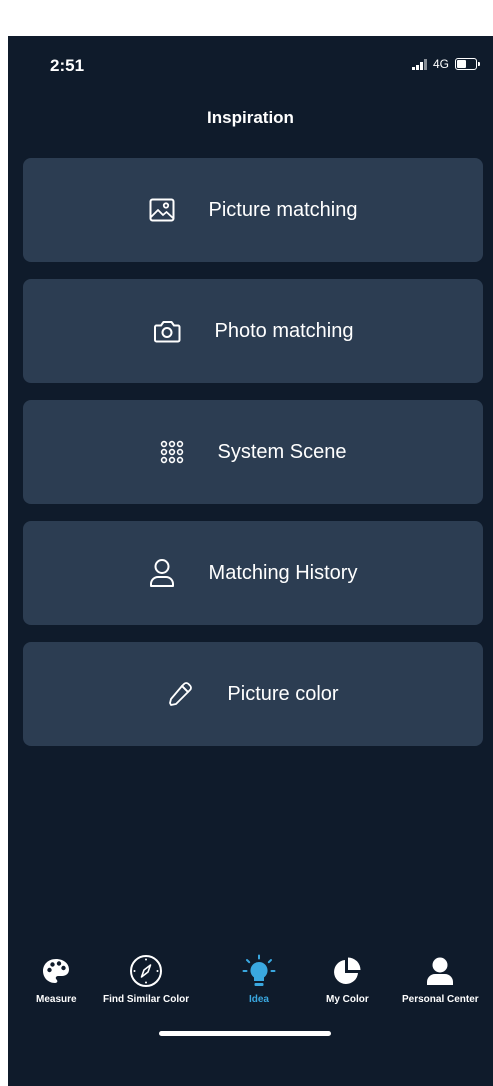 This screenshot has width=493, height=1086. I want to click on system-scene-button: System Scene, so click(253, 452).